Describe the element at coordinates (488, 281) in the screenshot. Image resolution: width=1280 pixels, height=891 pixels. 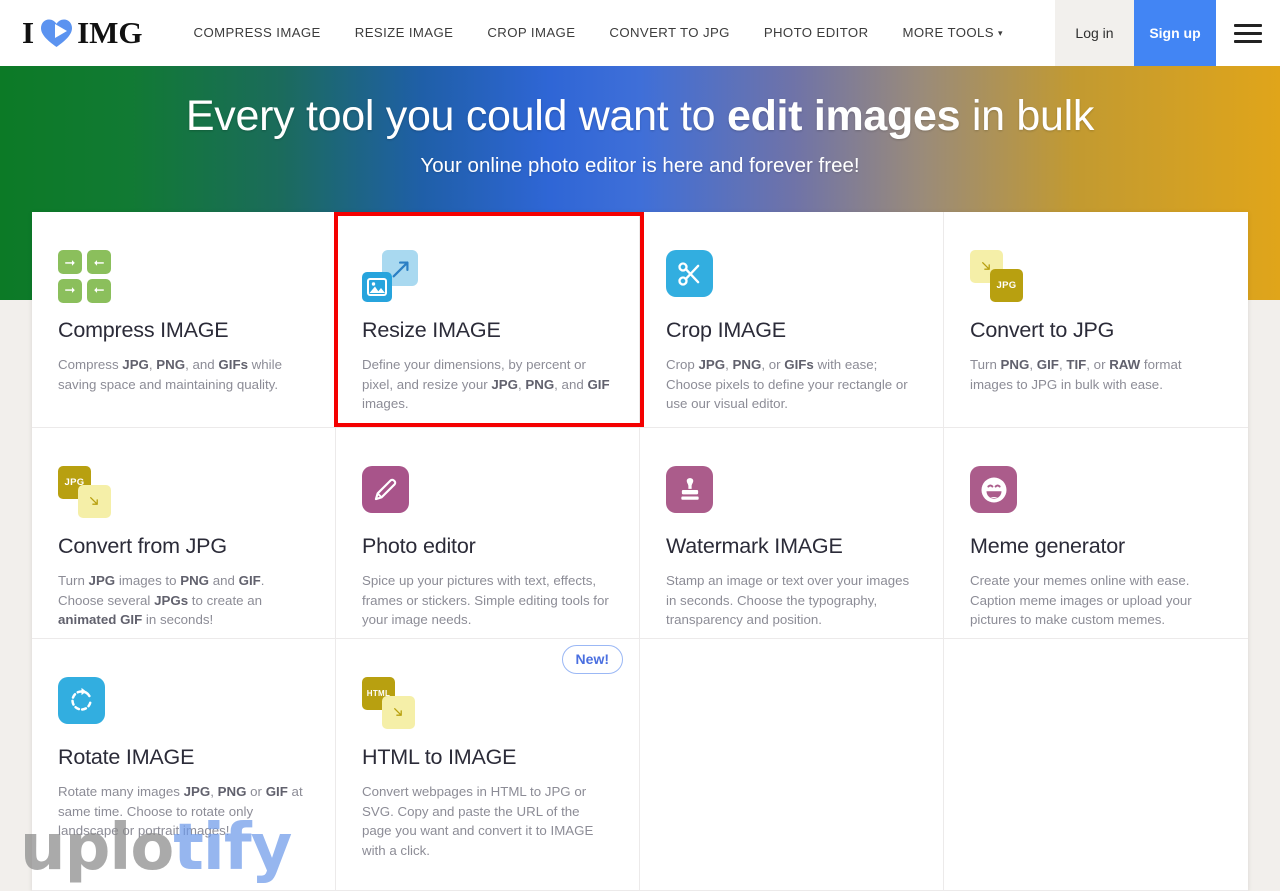
I see `resize-image-icon` at that location.